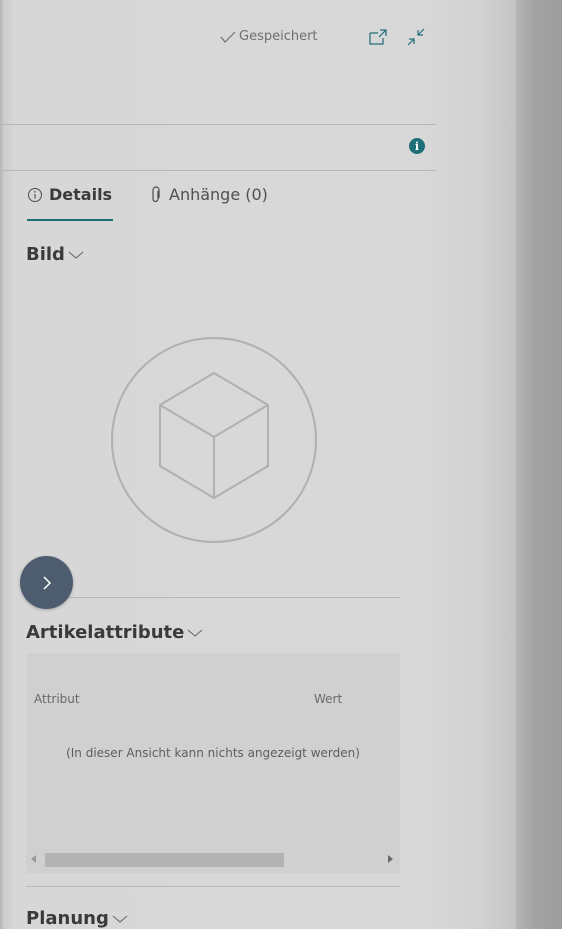  I want to click on section-planning-header: Planung, so click(77, 918).